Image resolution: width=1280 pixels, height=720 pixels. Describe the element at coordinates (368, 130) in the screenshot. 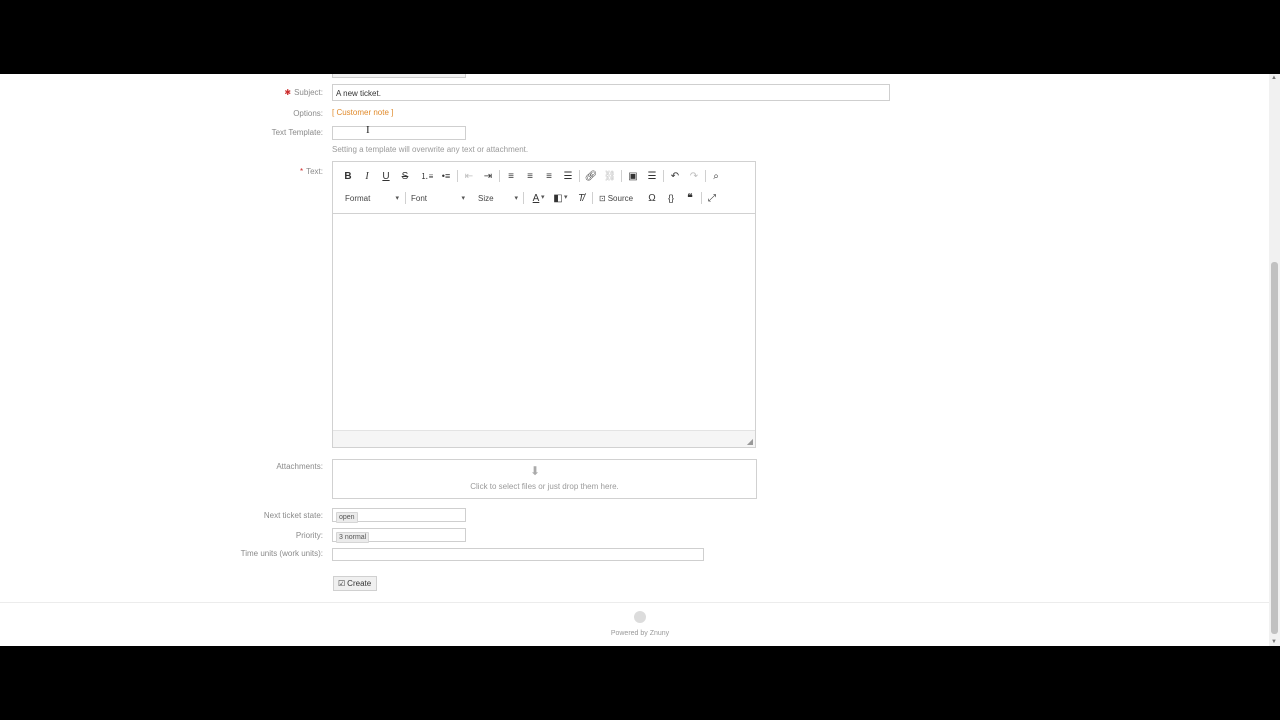

I see `text-cursor-icon: I` at that location.